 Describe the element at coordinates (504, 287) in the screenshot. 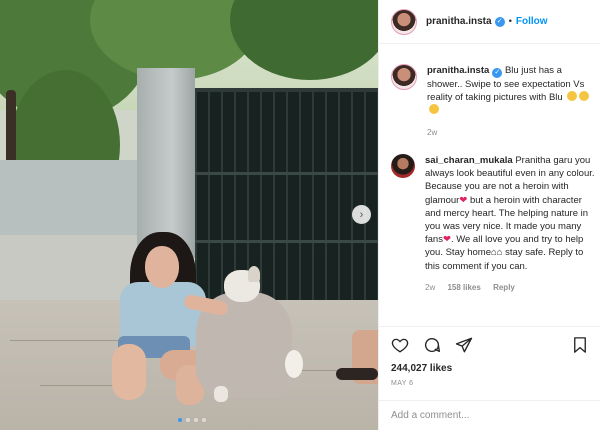

I see `reply-button: Reply` at that location.